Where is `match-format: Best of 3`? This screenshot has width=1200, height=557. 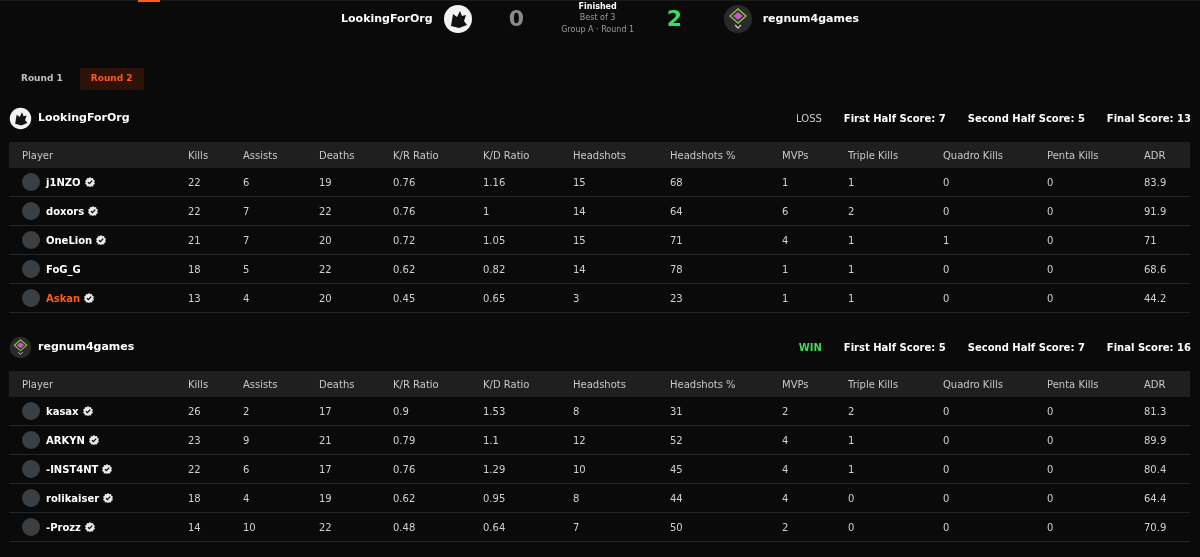
match-format: Best of 3 is located at coordinates (597, 18).